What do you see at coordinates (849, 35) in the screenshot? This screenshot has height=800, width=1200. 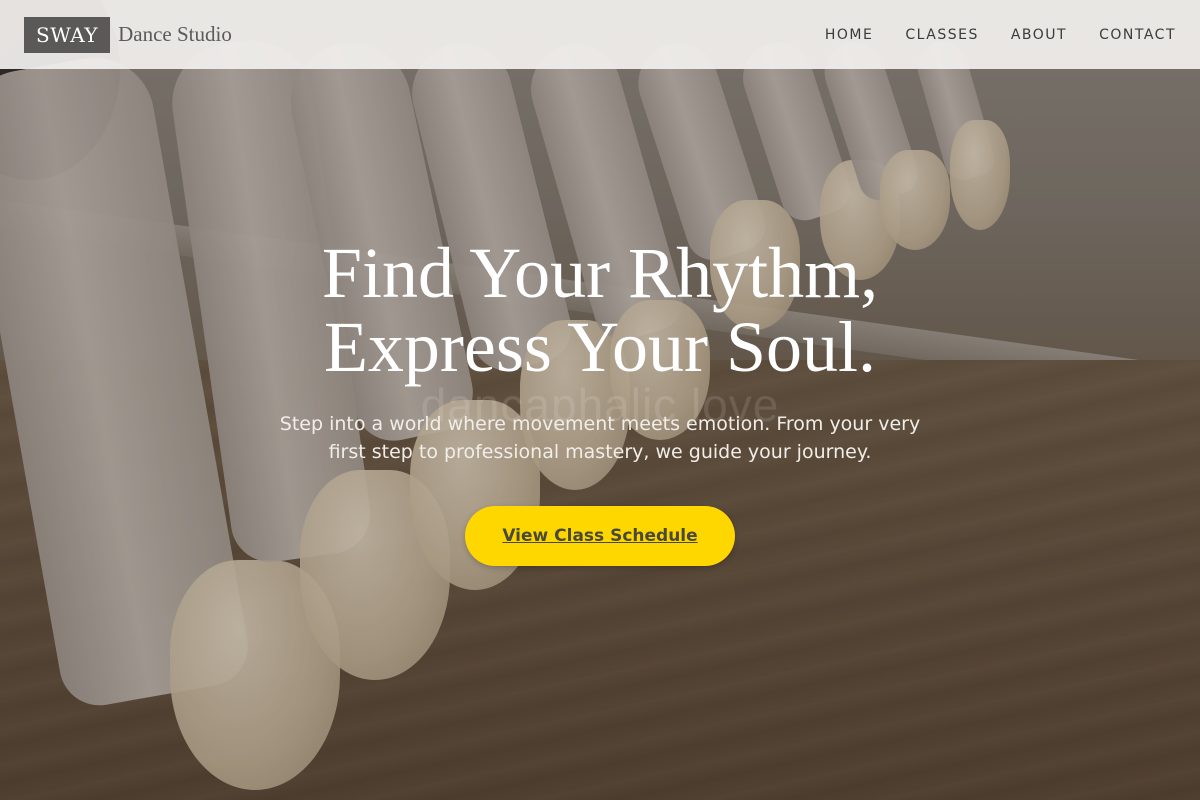 I see `nav-item-home: HOME` at bounding box center [849, 35].